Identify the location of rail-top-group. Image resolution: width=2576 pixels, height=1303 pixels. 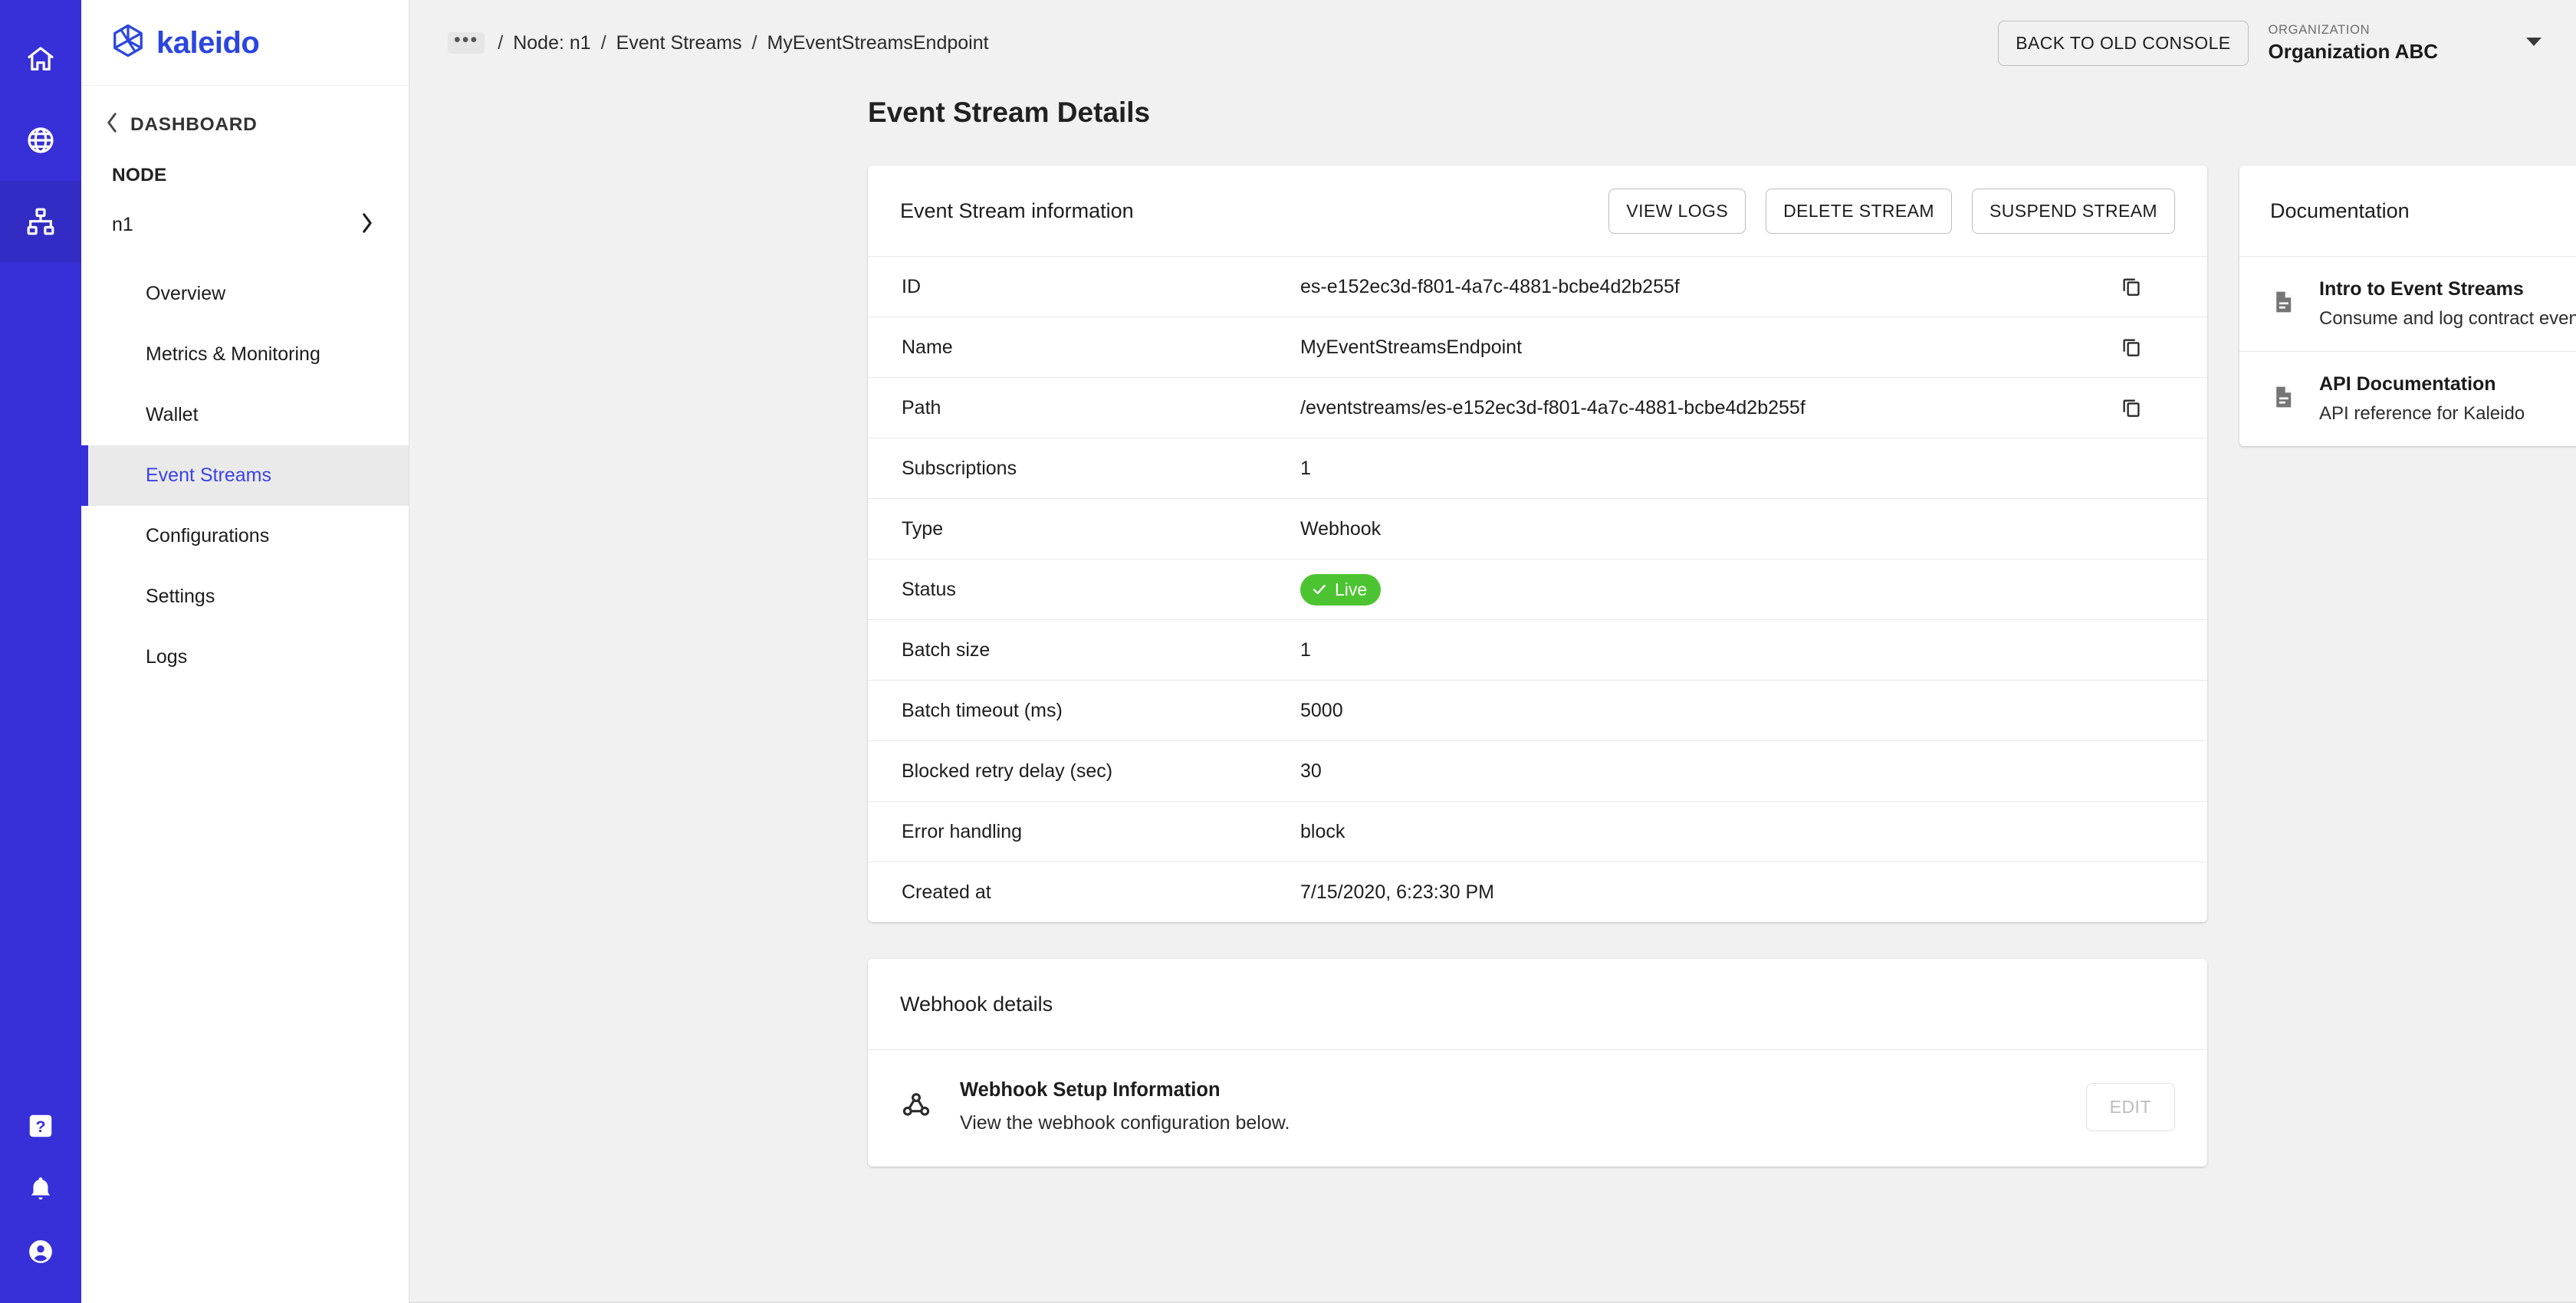
(41, 131).